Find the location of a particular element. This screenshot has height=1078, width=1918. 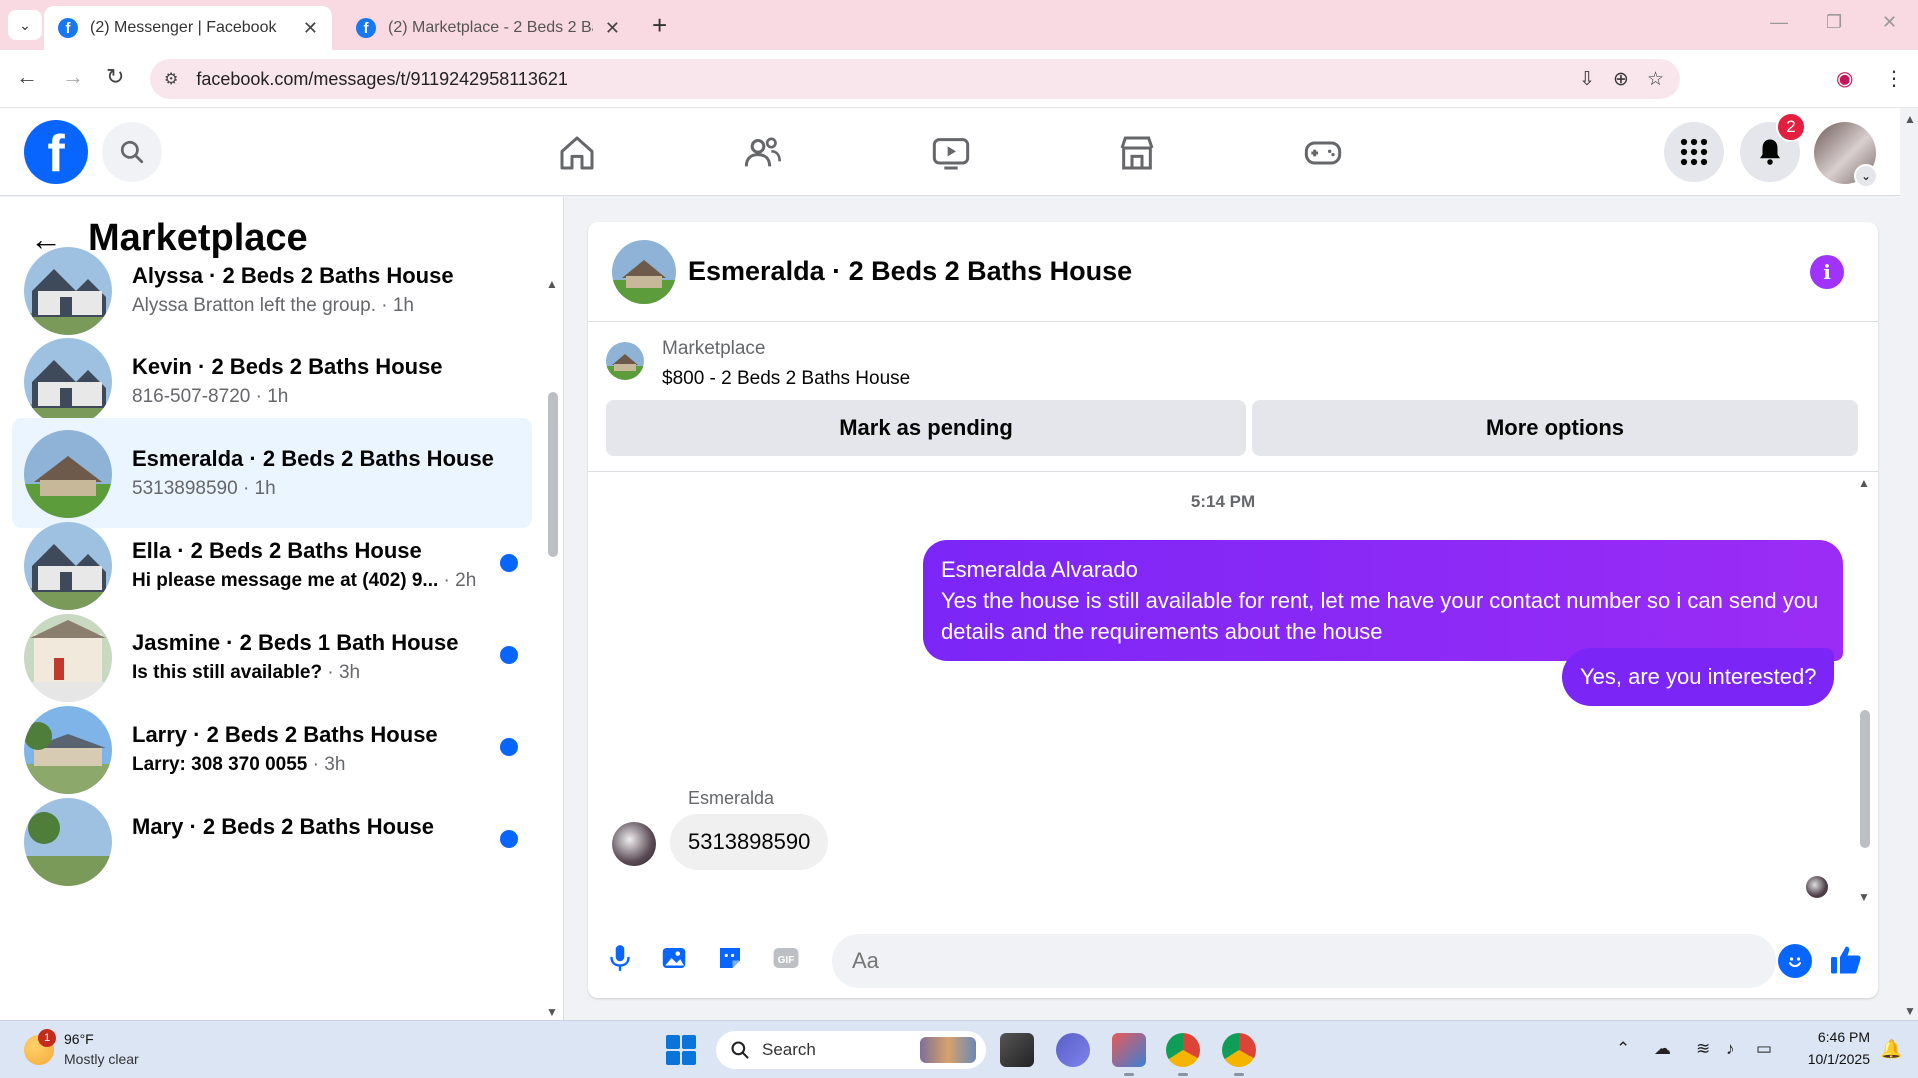

preview-text: Alyssa Bratton left the group. is located at coordinates (254, 305).